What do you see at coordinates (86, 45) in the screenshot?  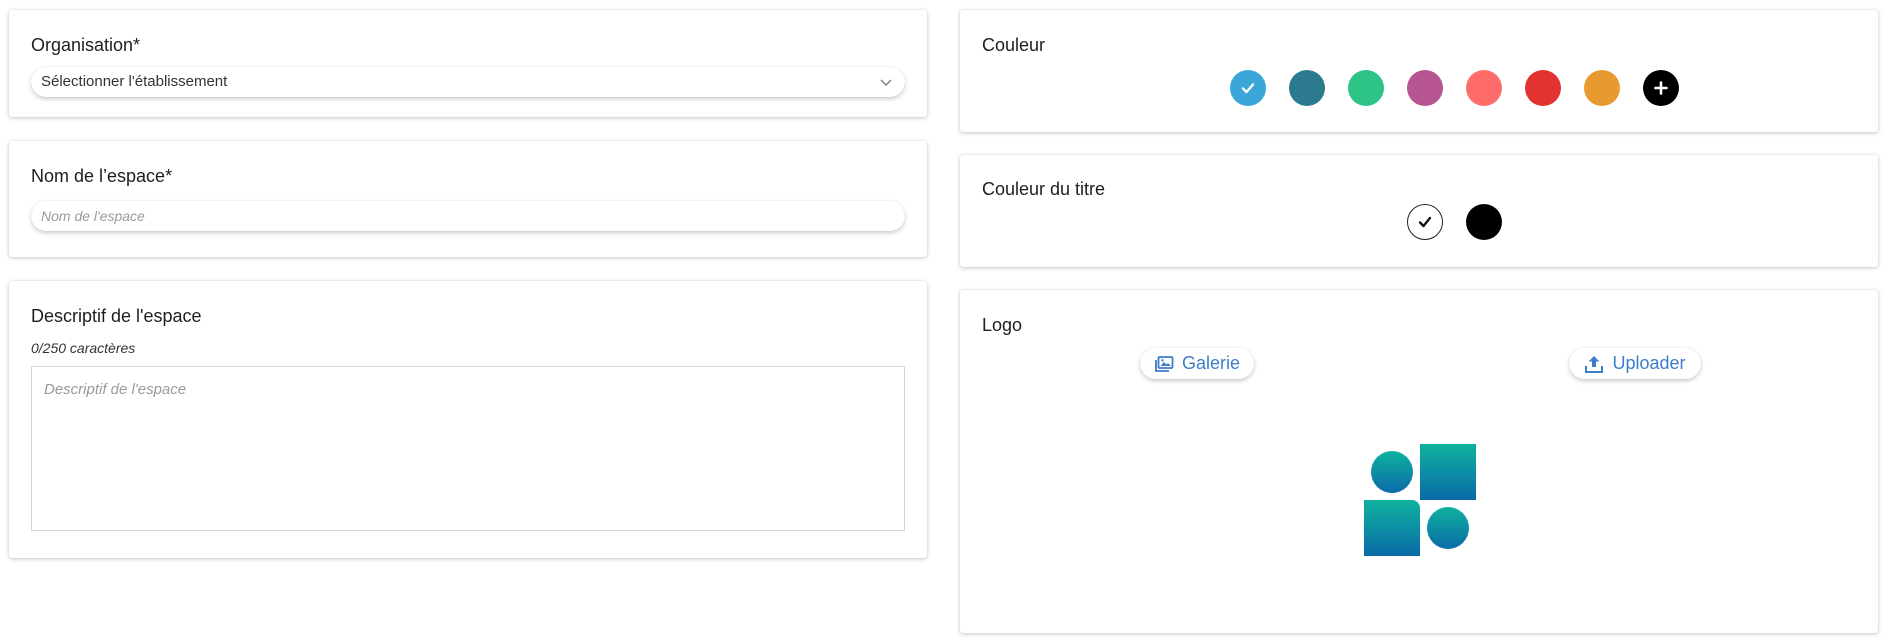 I see `organisation-title: Organisation*` at bounding box center [86, 45].